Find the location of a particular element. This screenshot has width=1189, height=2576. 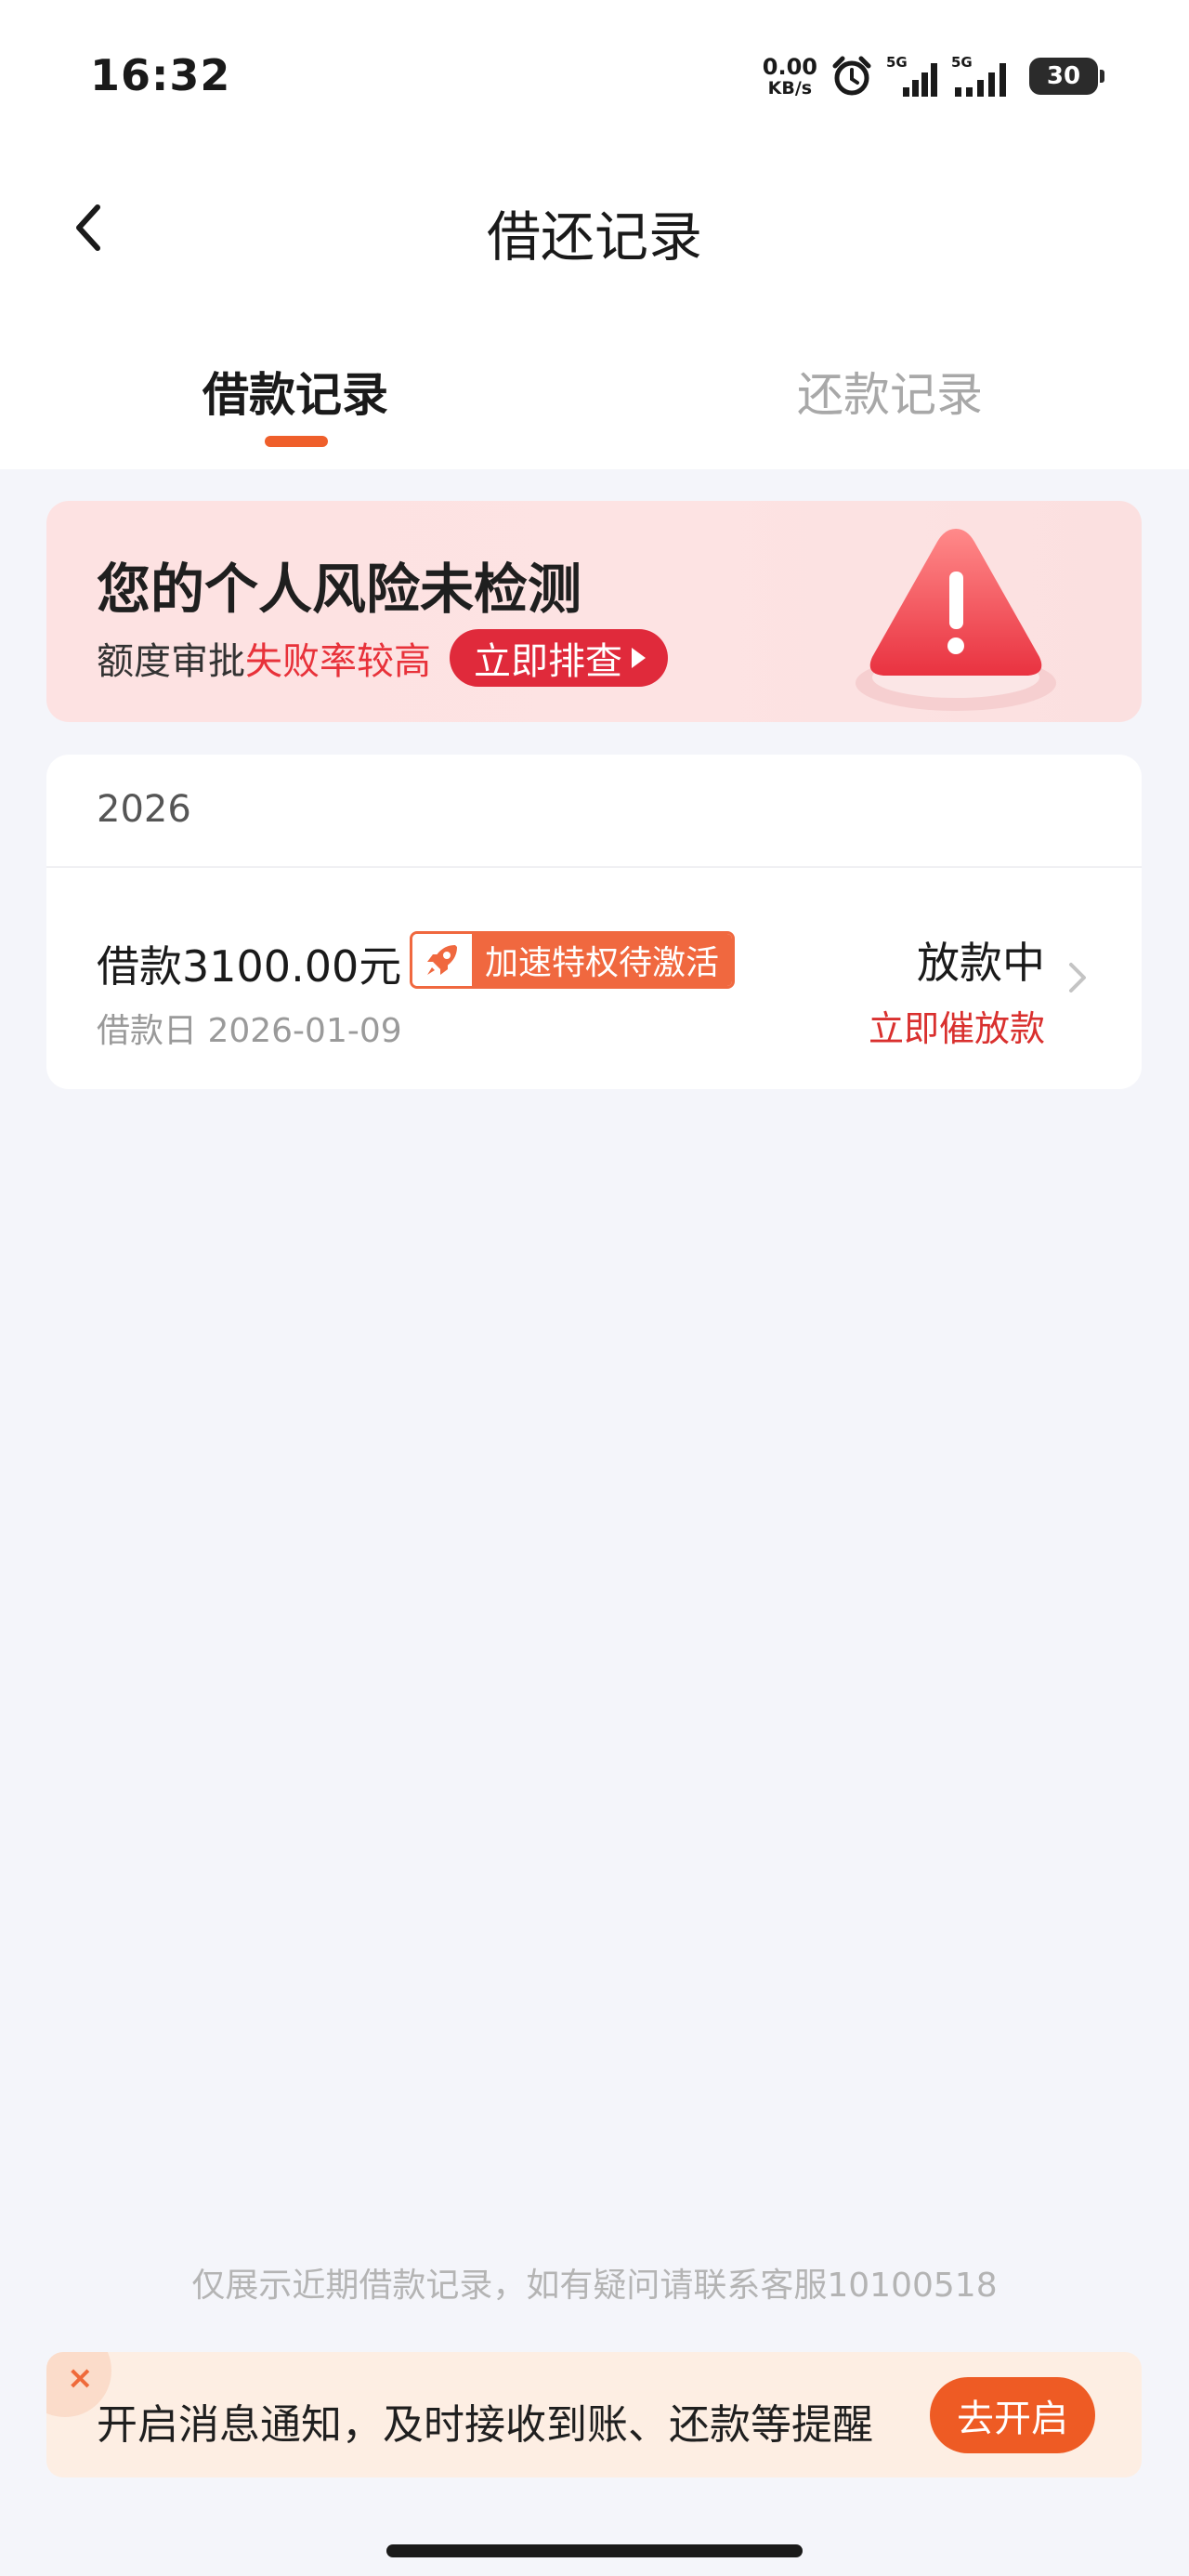

chevron-right-icon is located at coordinates (1077, 977).